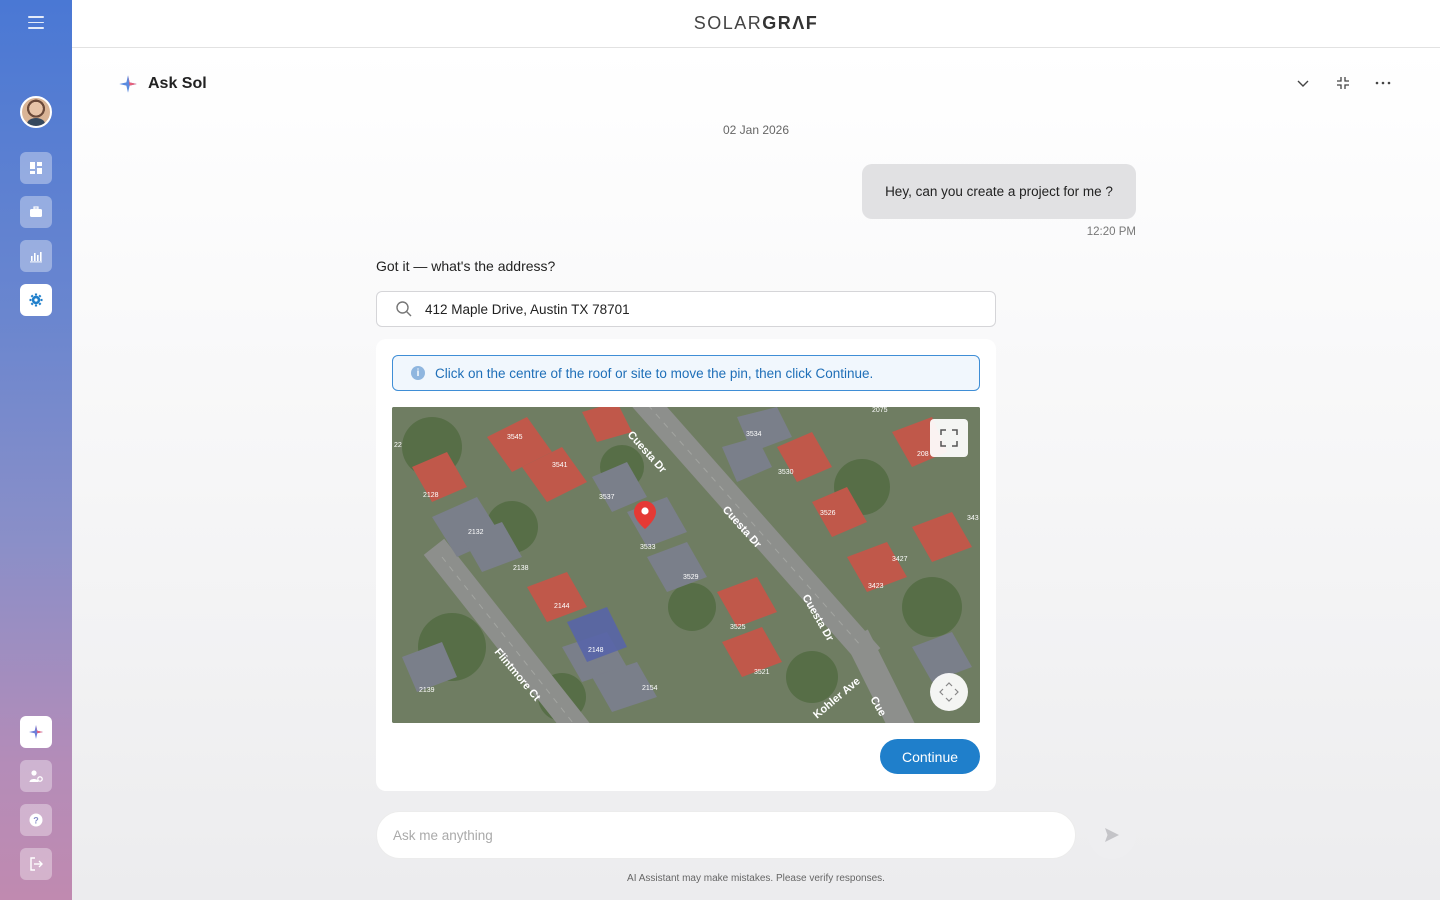 Image resolution: width=1440 pixels, height=900 pixels. What do you see at coordinates (786, 472) in the screenshot?
I see `house-number: 3530` at bounding box center [786, 472].